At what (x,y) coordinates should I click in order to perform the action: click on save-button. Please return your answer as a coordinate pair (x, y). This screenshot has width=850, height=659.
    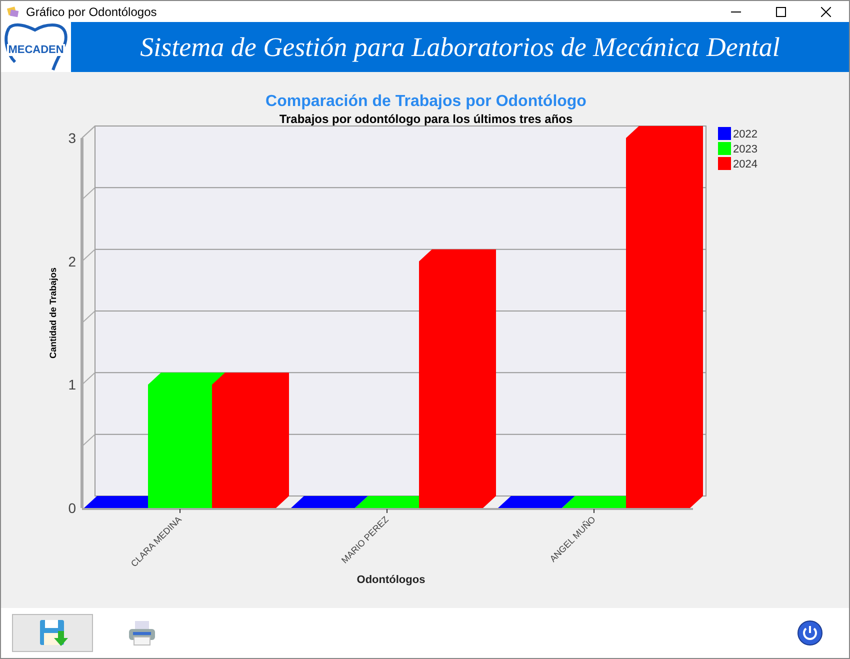
    Looking at the image, I should click on (52, 633).